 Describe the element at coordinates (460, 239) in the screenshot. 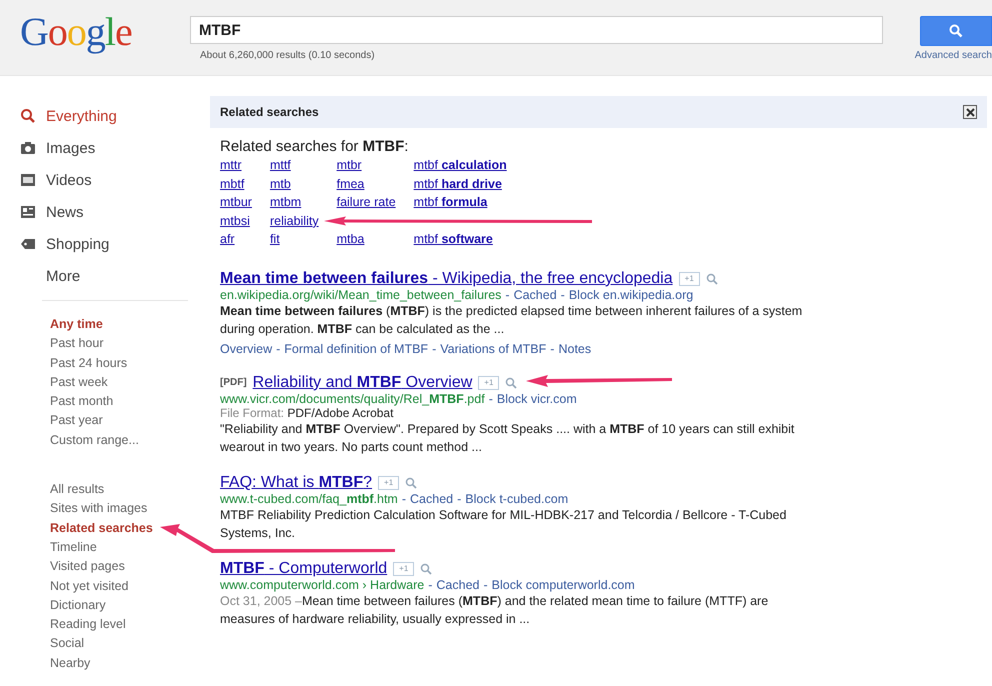

I see `related-search-link: mtbf software` at that location.